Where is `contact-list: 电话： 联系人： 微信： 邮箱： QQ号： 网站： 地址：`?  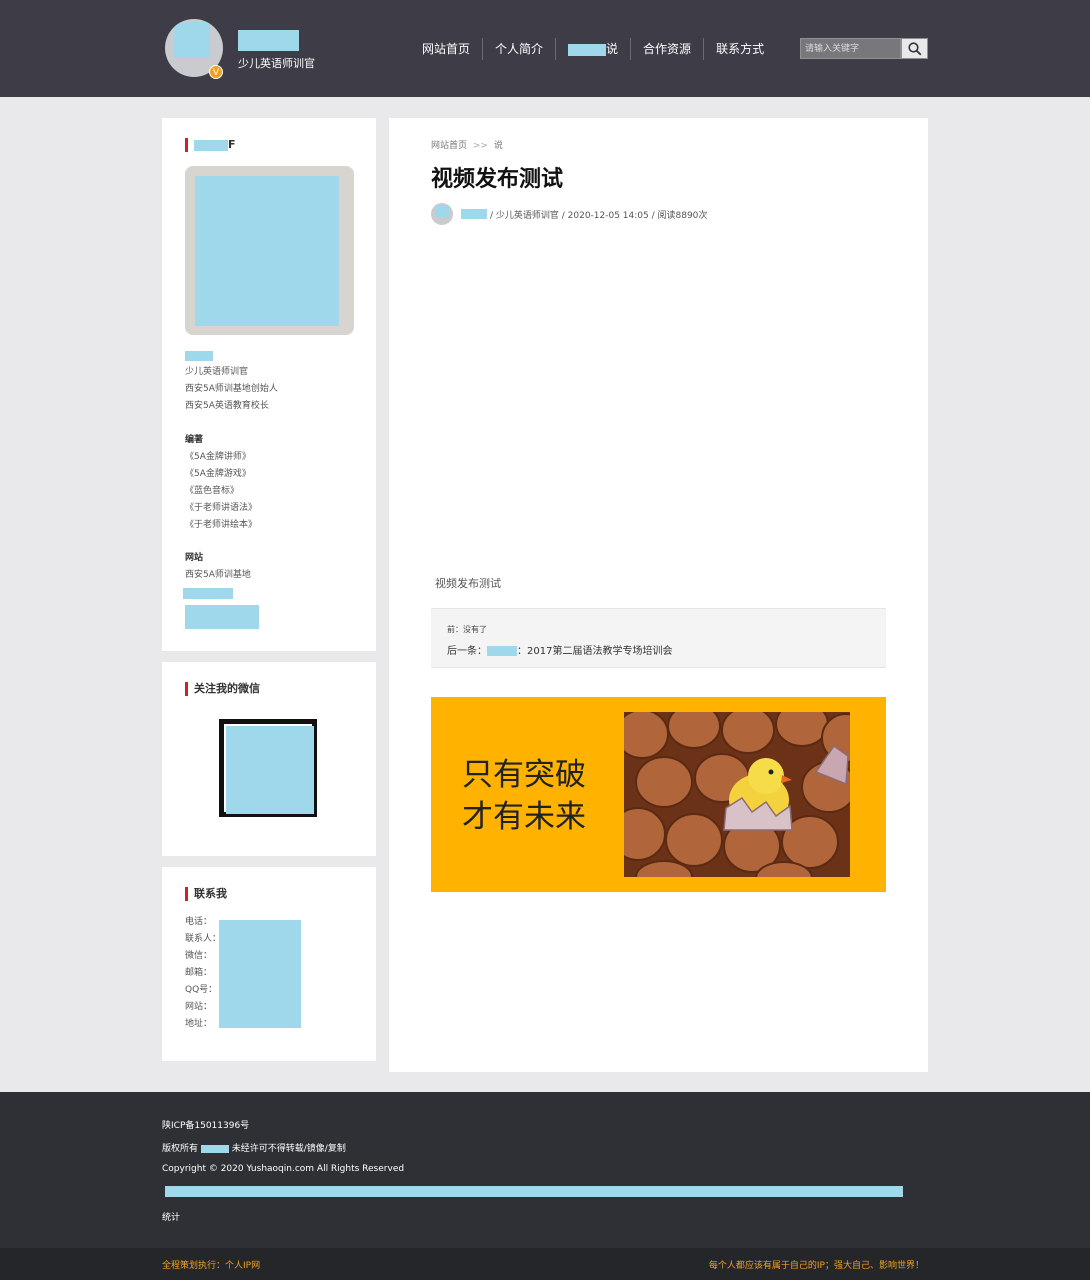 contact-list: 电话： 联系人： 微信： 邮箱： QQ号： 网站： 地址： is located at coordinates (203, 973).